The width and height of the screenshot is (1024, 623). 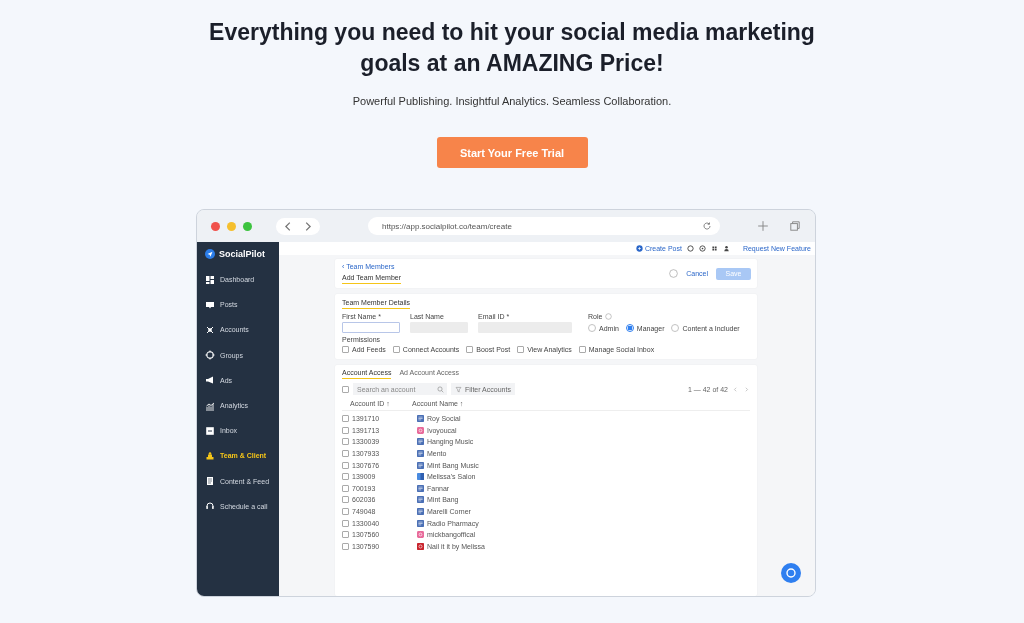 What do you see at coordinates (735, 389) in the screenshot?
I see `chevron-left-icon` at bounding box center [735, 389].